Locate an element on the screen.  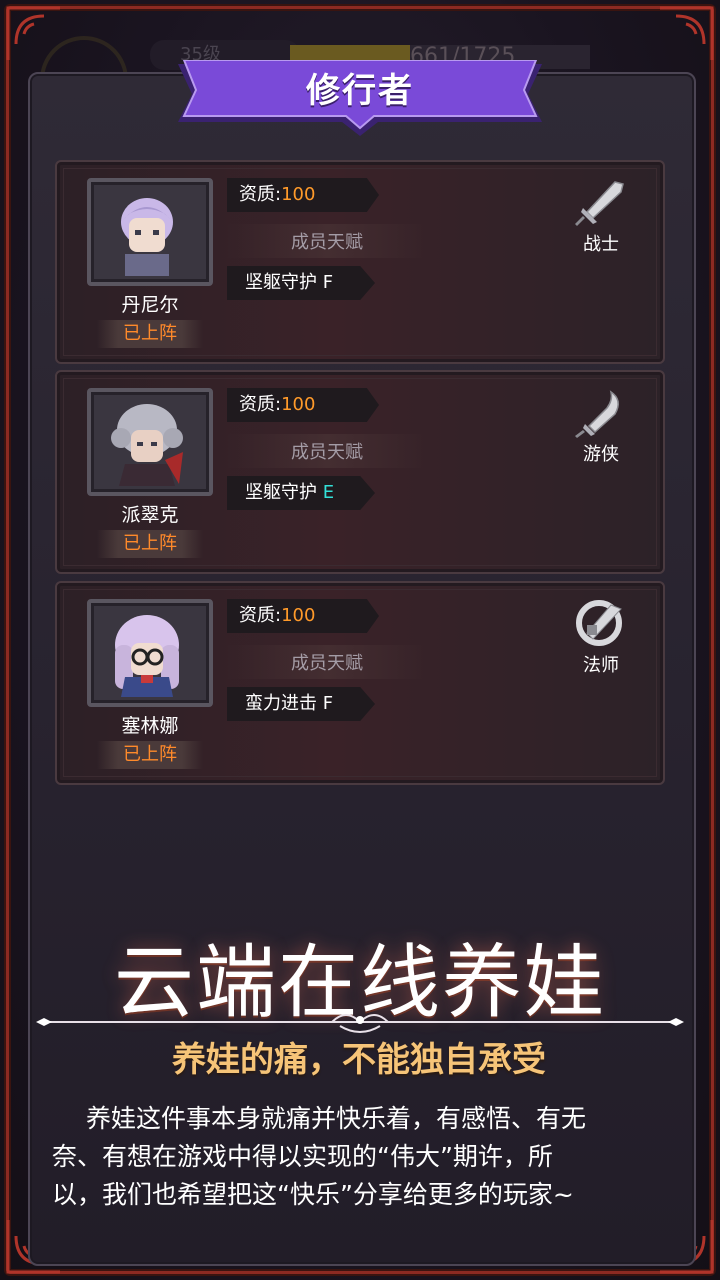
description-line: 奈、有想在游戏中得以实现的“伟大”期许，所 is located at coordinates (302, 1156).